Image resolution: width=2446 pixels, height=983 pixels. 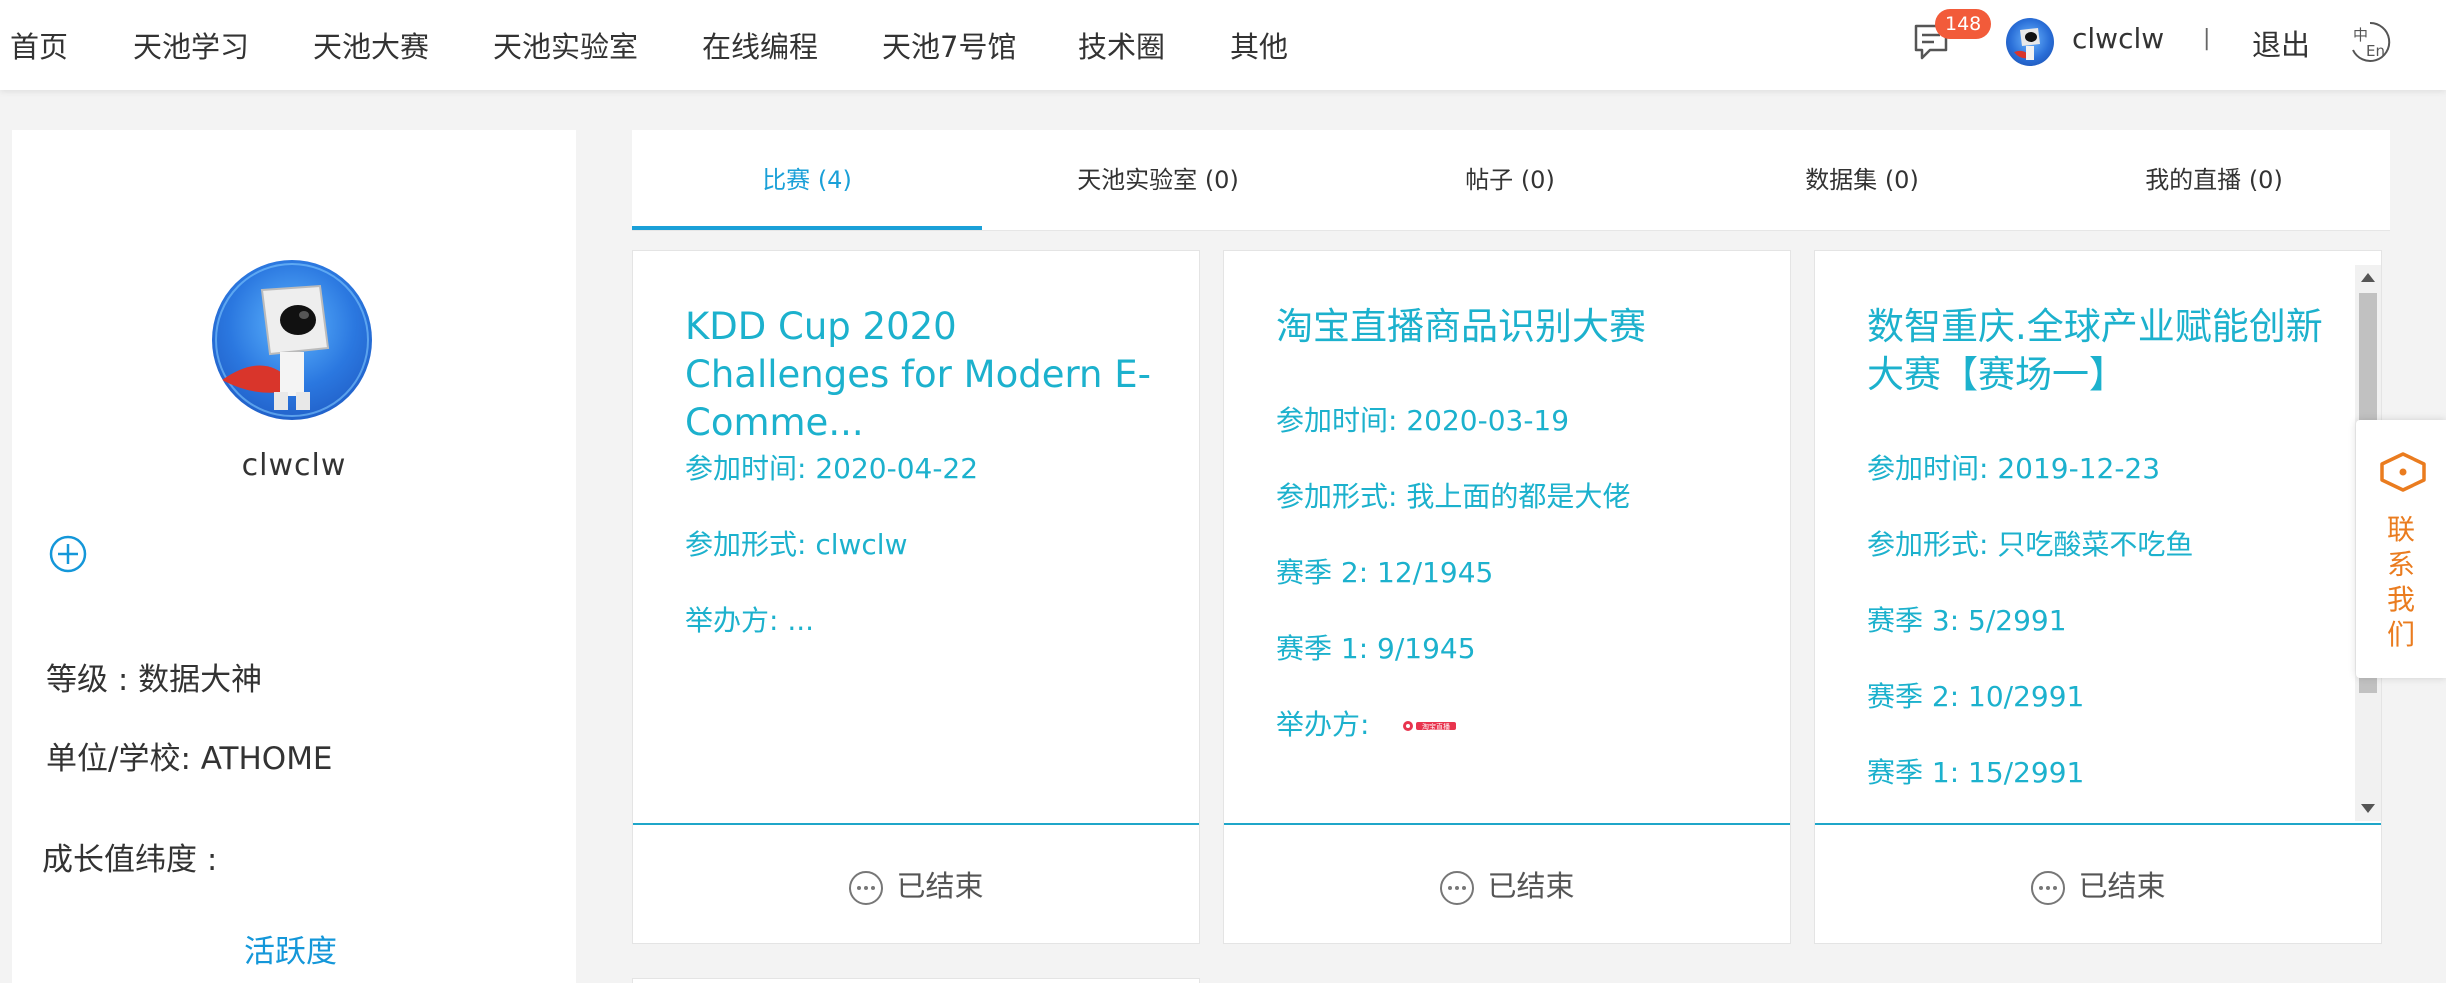 I want to click on logout-link: 退出, so click(x=2281, y=43).